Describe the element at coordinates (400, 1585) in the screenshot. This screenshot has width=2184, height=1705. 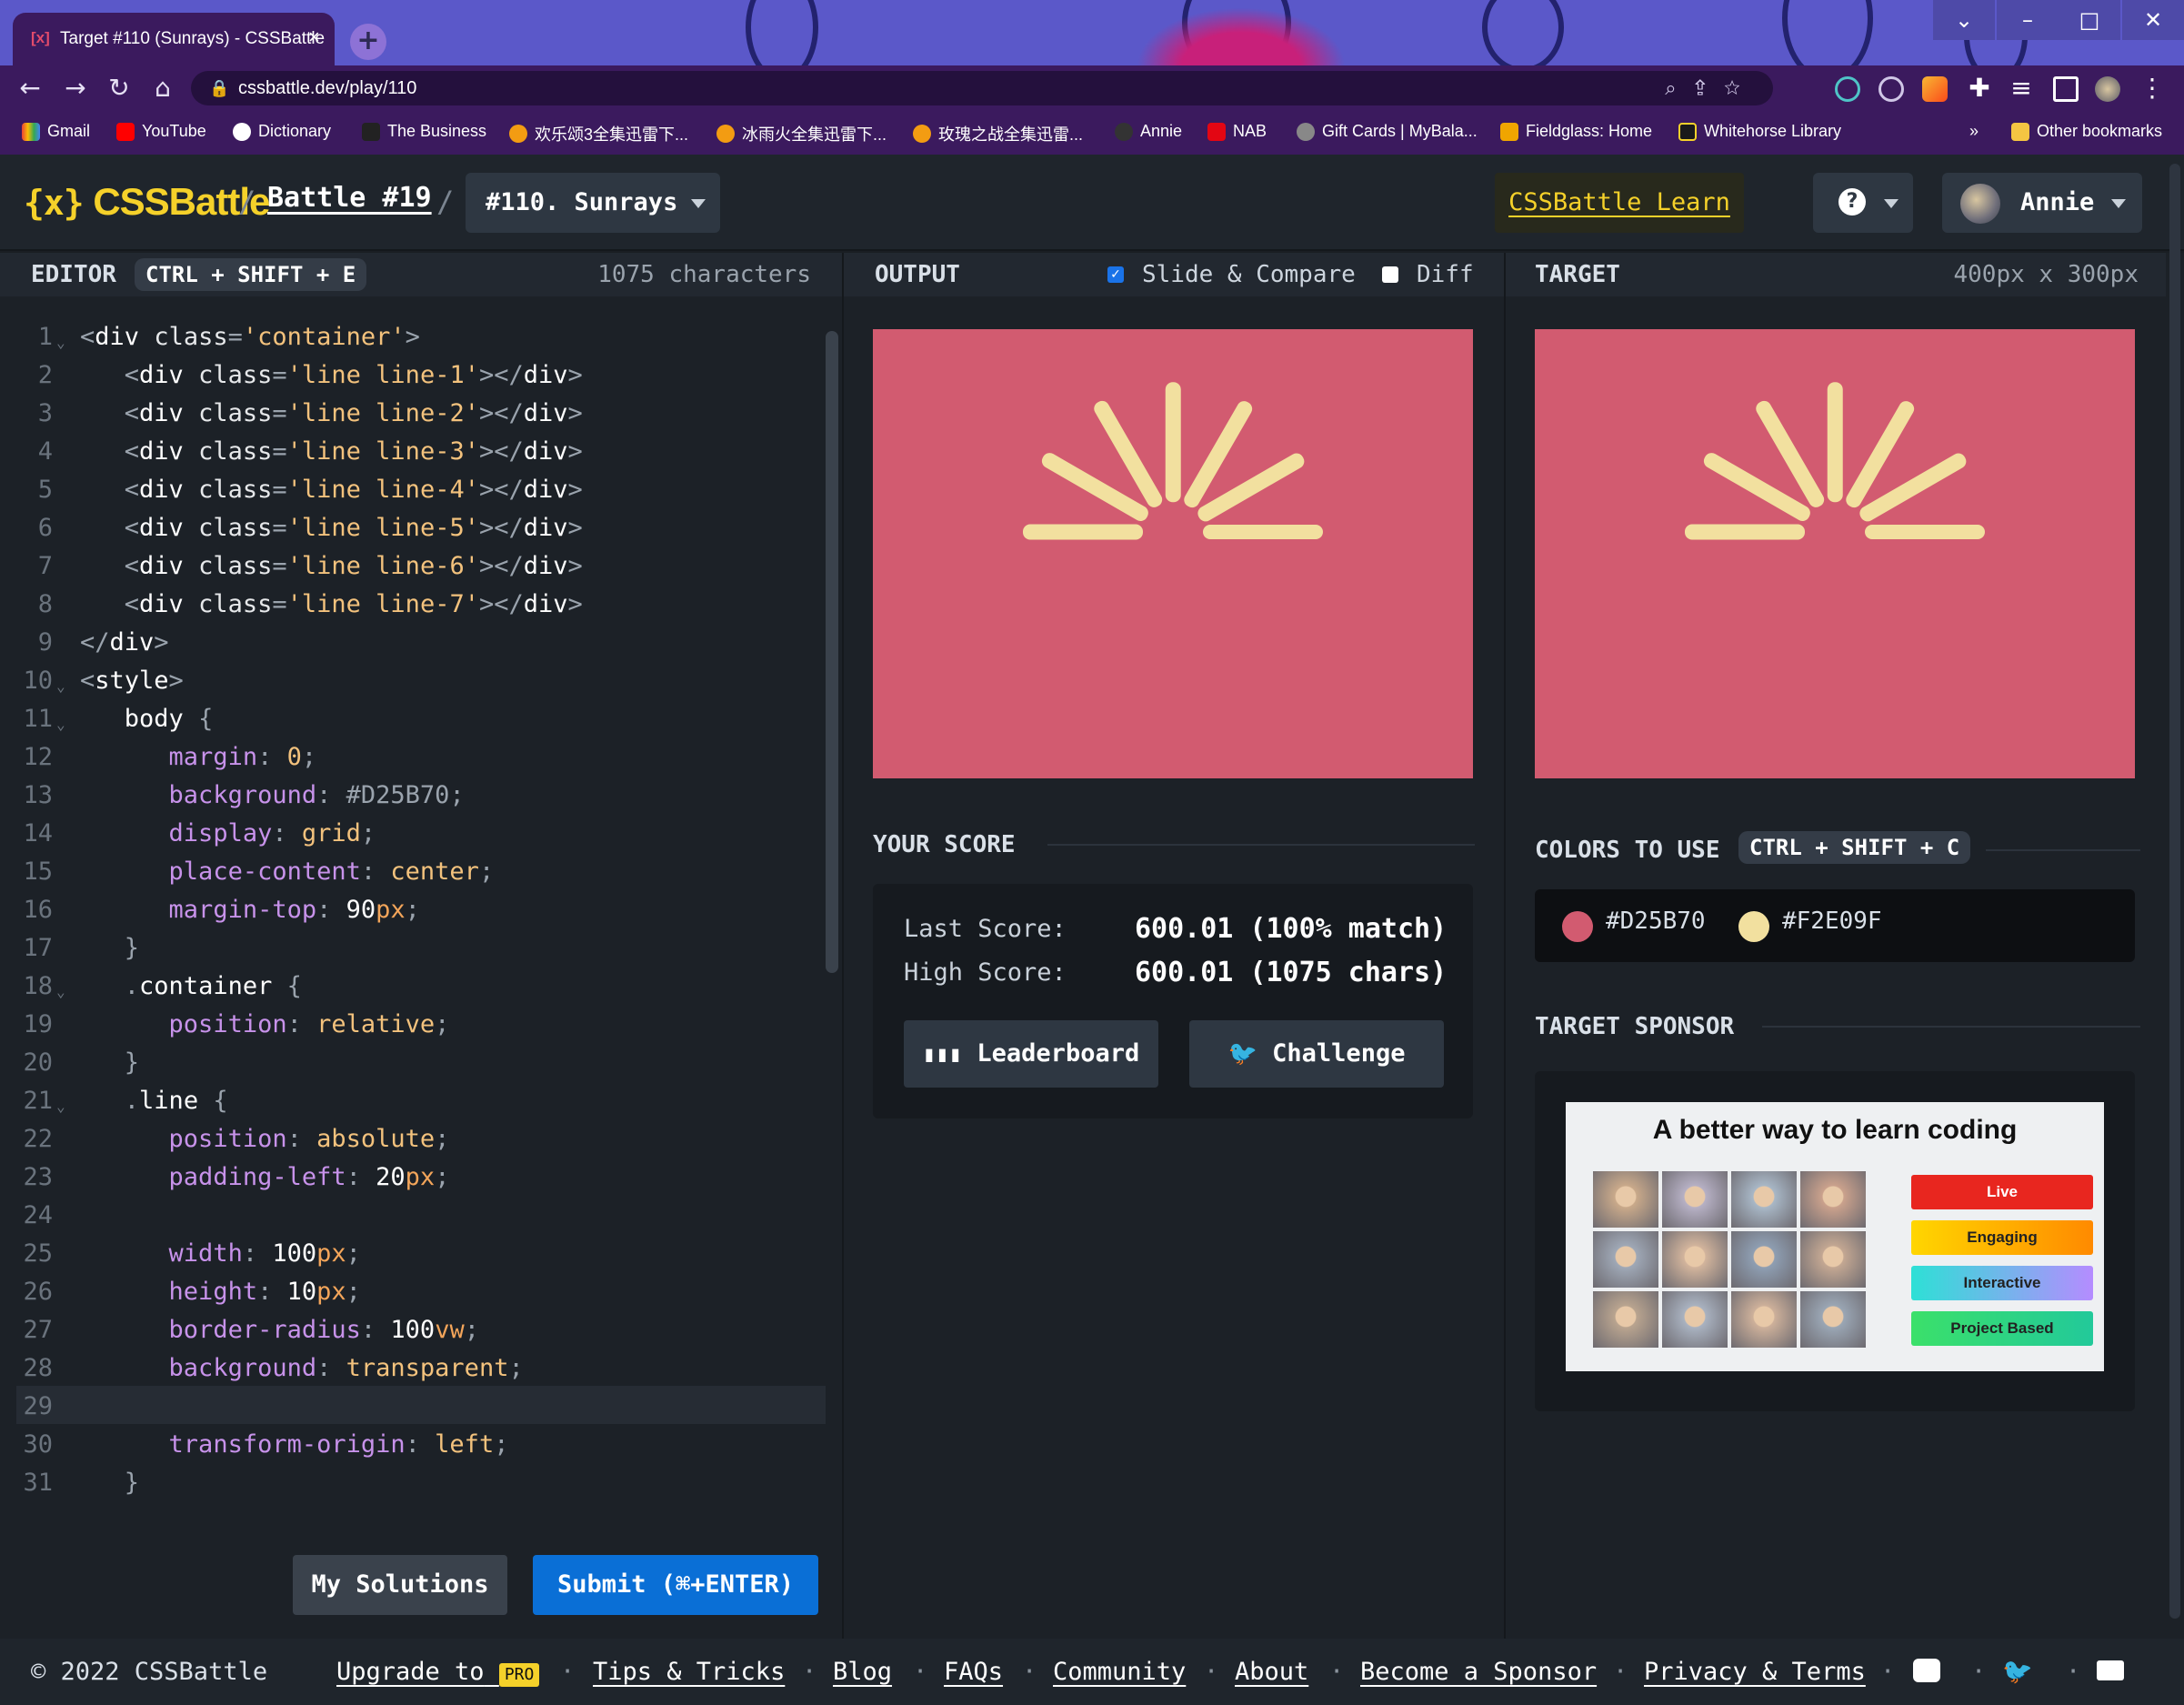
I see `my-solutions-button: My Solutions` at that location.